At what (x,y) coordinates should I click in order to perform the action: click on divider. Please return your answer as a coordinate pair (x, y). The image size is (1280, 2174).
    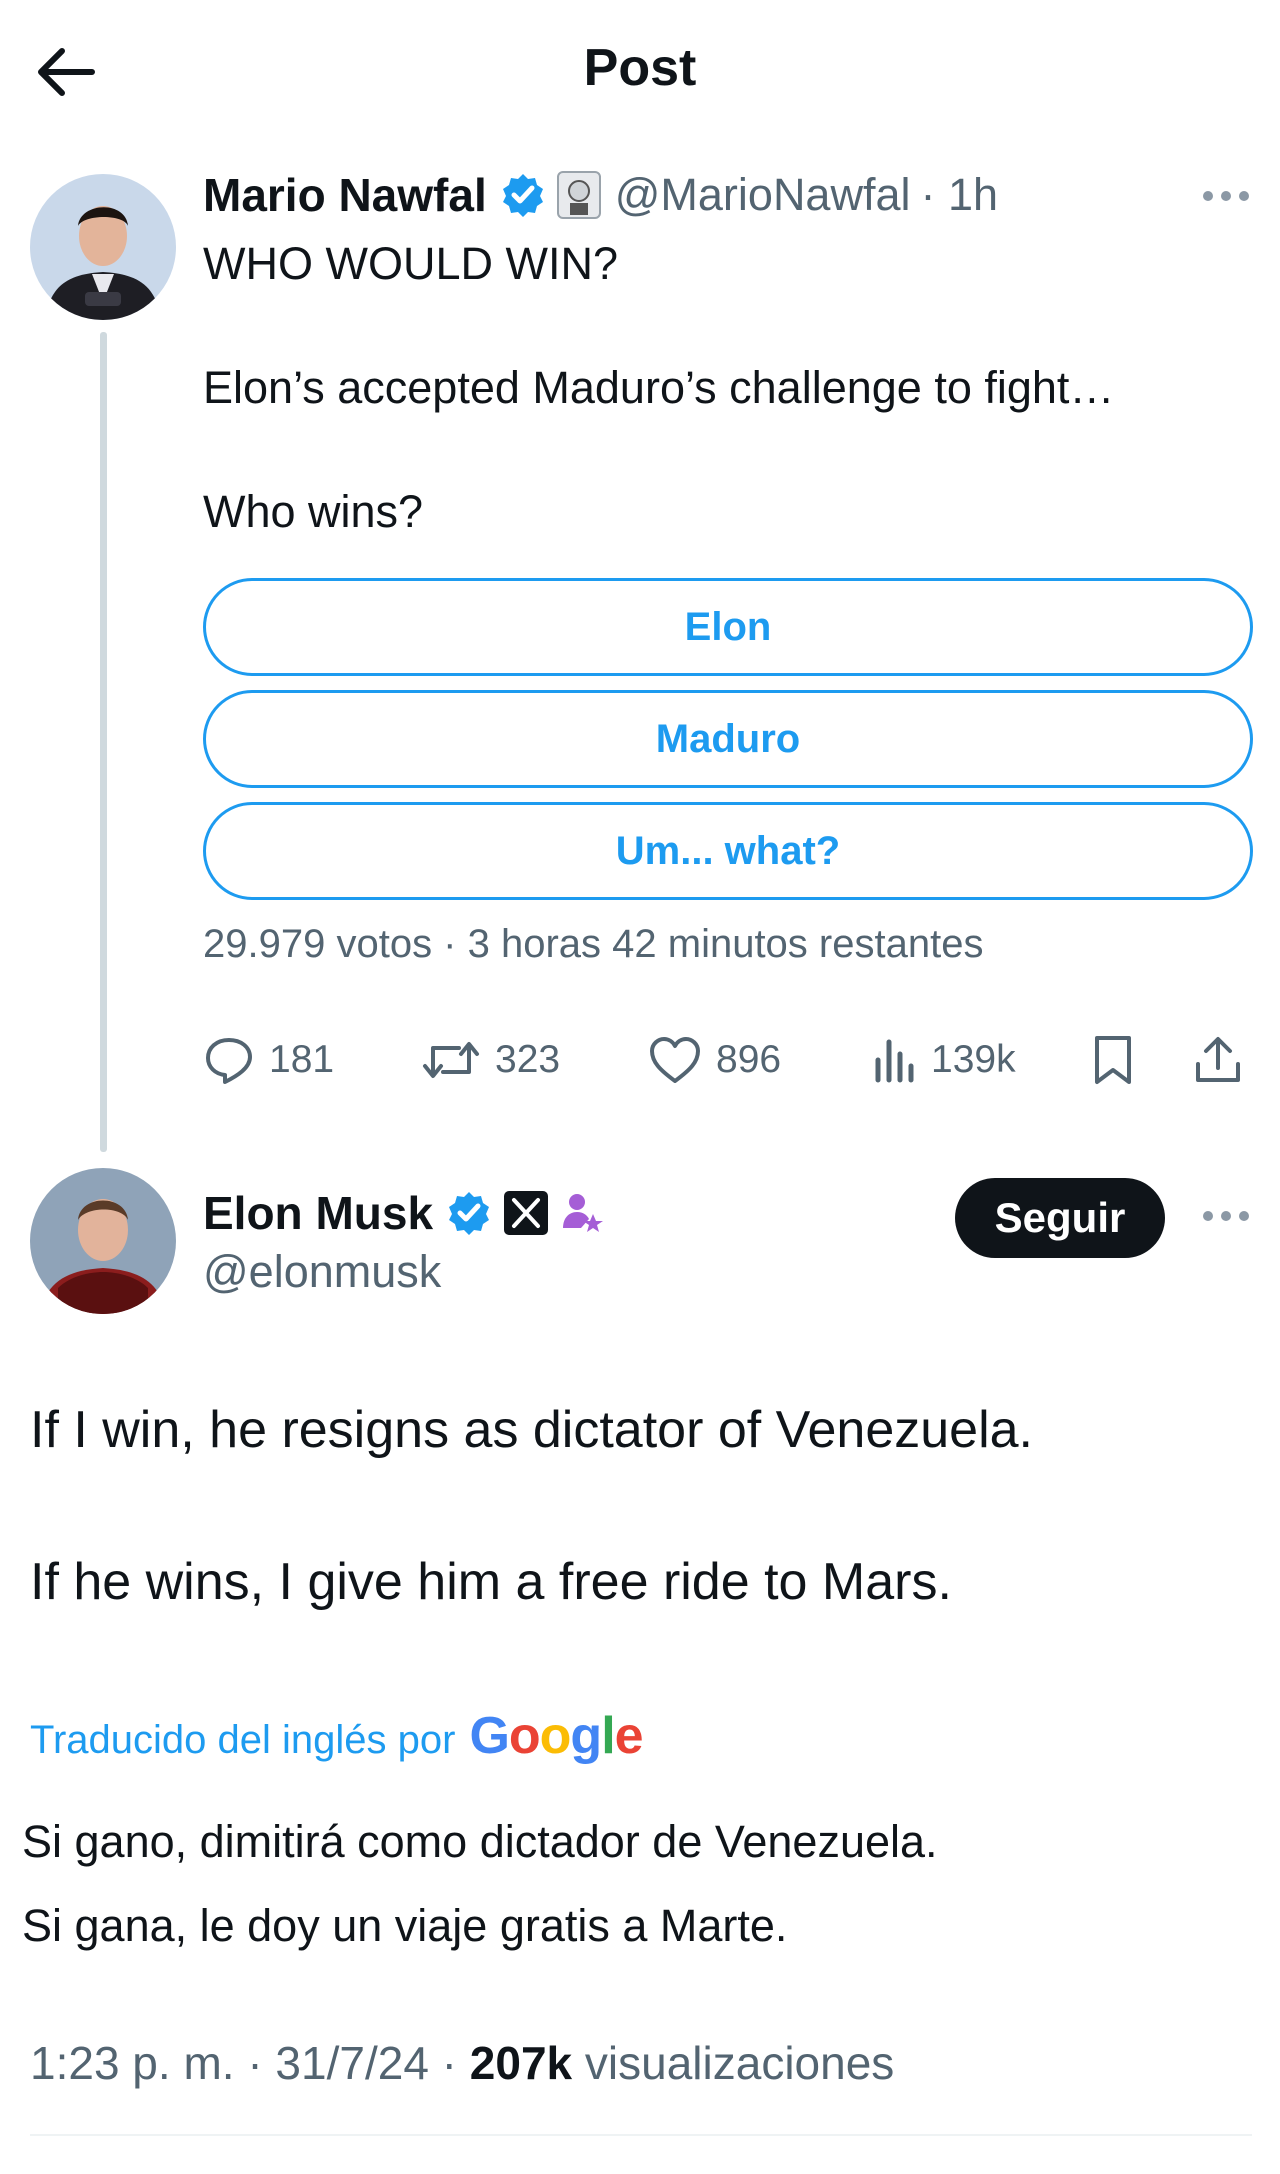
    Looking at the image, I should click on (641, 2135).